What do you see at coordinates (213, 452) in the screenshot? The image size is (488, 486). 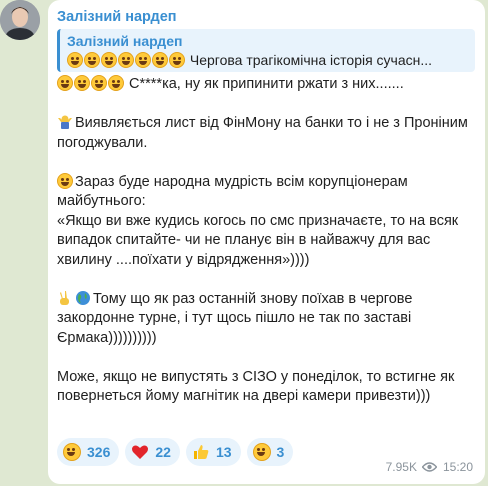 I see `reaction-thumbs-up: 13` at bounding box center [213, 452].